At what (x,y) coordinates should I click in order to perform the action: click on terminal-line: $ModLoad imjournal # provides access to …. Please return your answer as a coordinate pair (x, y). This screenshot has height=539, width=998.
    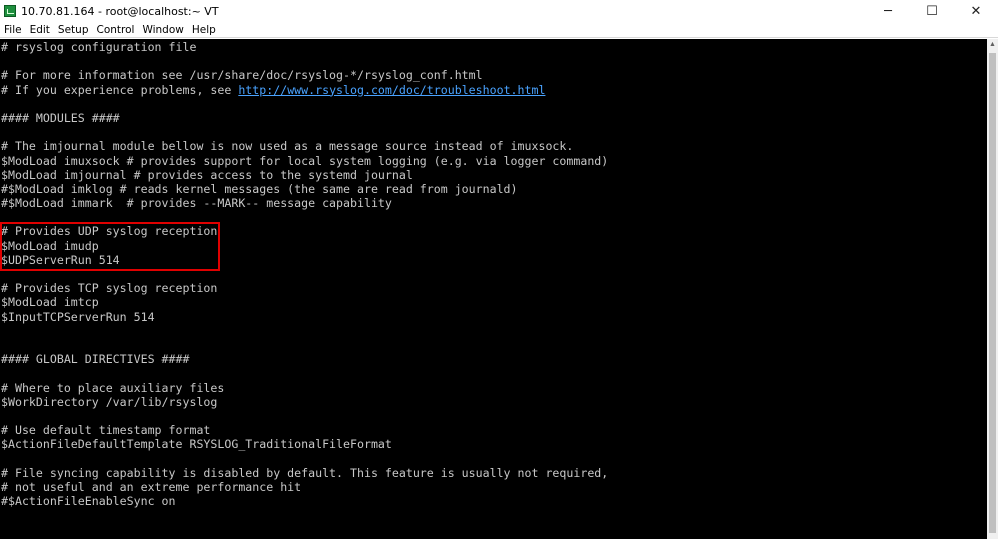
    Looking at the image, I should click on (304, 175).